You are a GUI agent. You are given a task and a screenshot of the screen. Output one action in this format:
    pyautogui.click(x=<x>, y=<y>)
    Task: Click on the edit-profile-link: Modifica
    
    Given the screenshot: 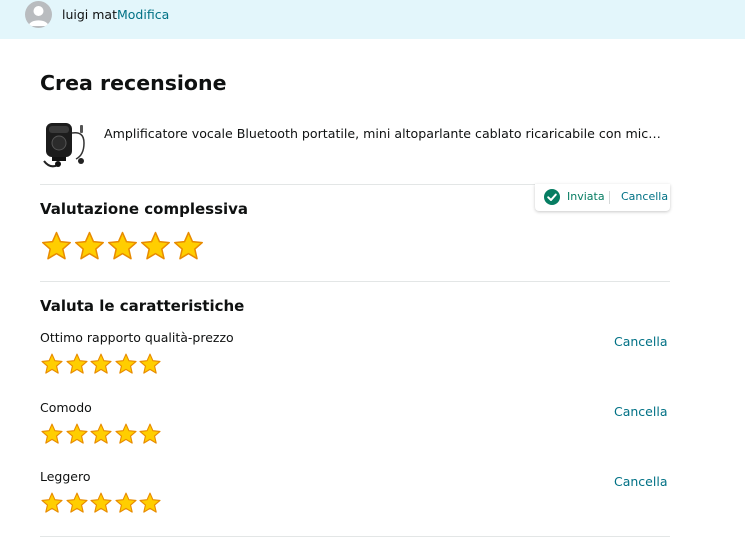 What is the action you would take?
    pyautogui.click(x=143, y=14)
    